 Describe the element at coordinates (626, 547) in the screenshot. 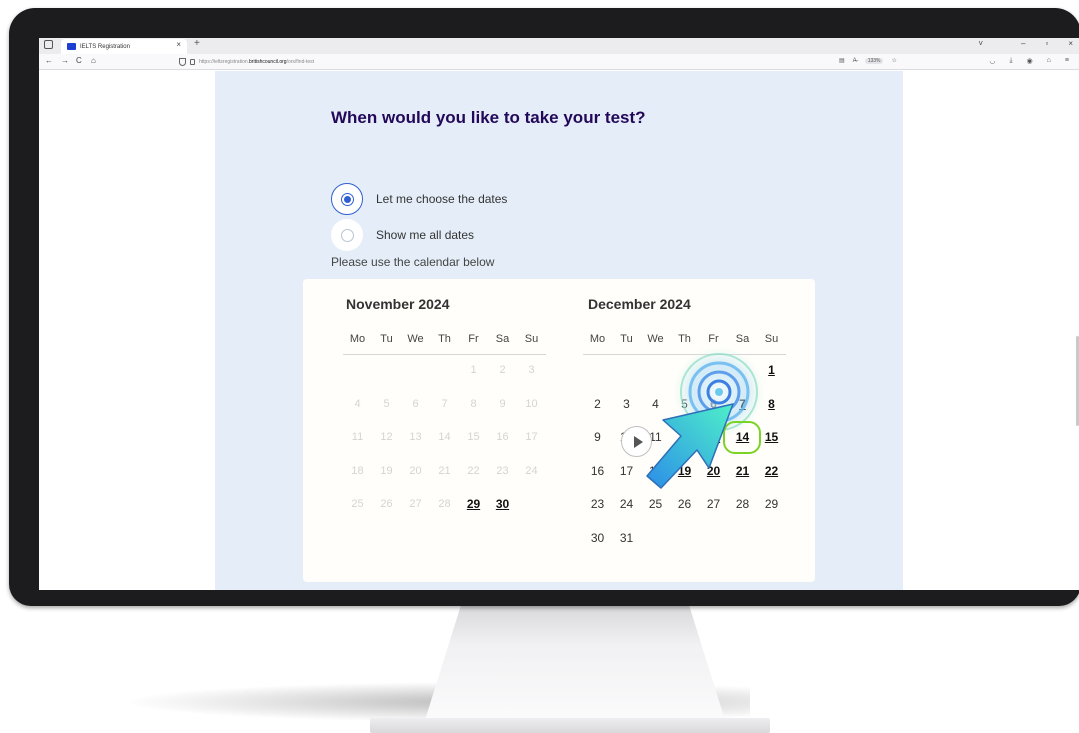

I see `calendar-day: 31` at that location.